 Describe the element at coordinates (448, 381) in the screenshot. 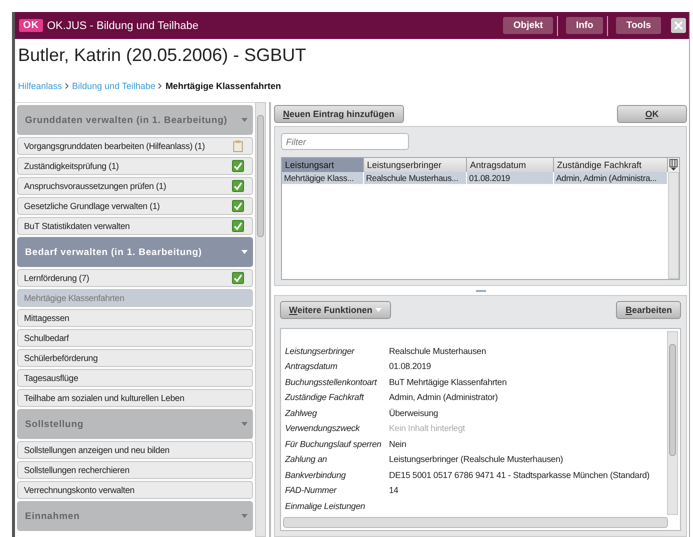

I see `field-value: BuT Mehrtägige Klassenfahrten` at that location.